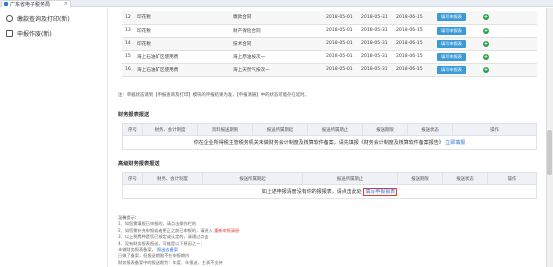  I want to click on row-no: 15, so click(128, 57).